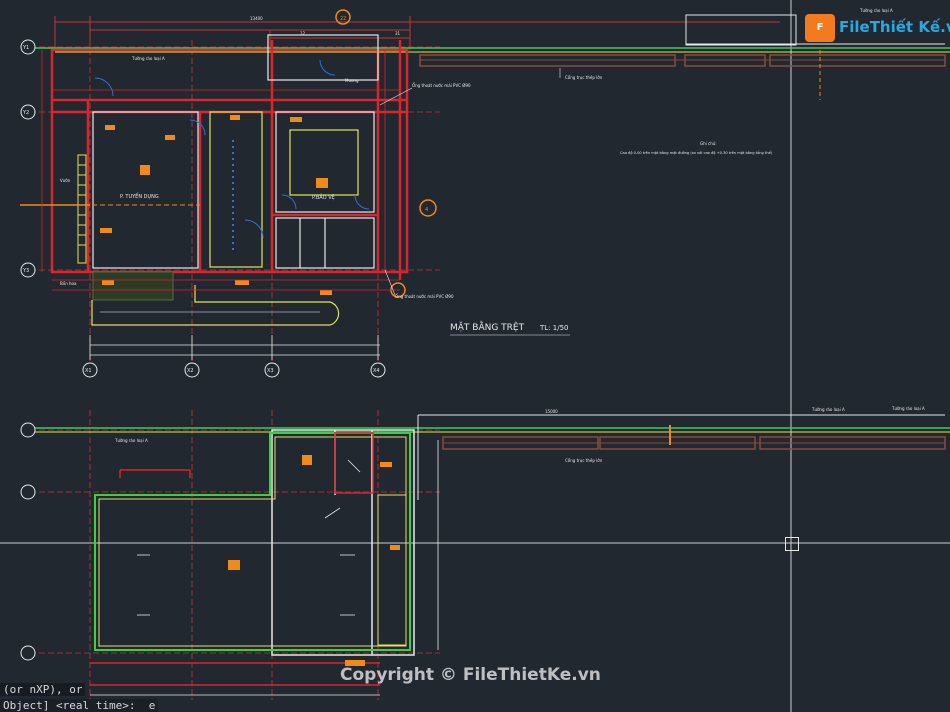  What do you see at coordinates (232, 154) in the screenshot?
I see `door-swings` at bounding box center [232, 154].